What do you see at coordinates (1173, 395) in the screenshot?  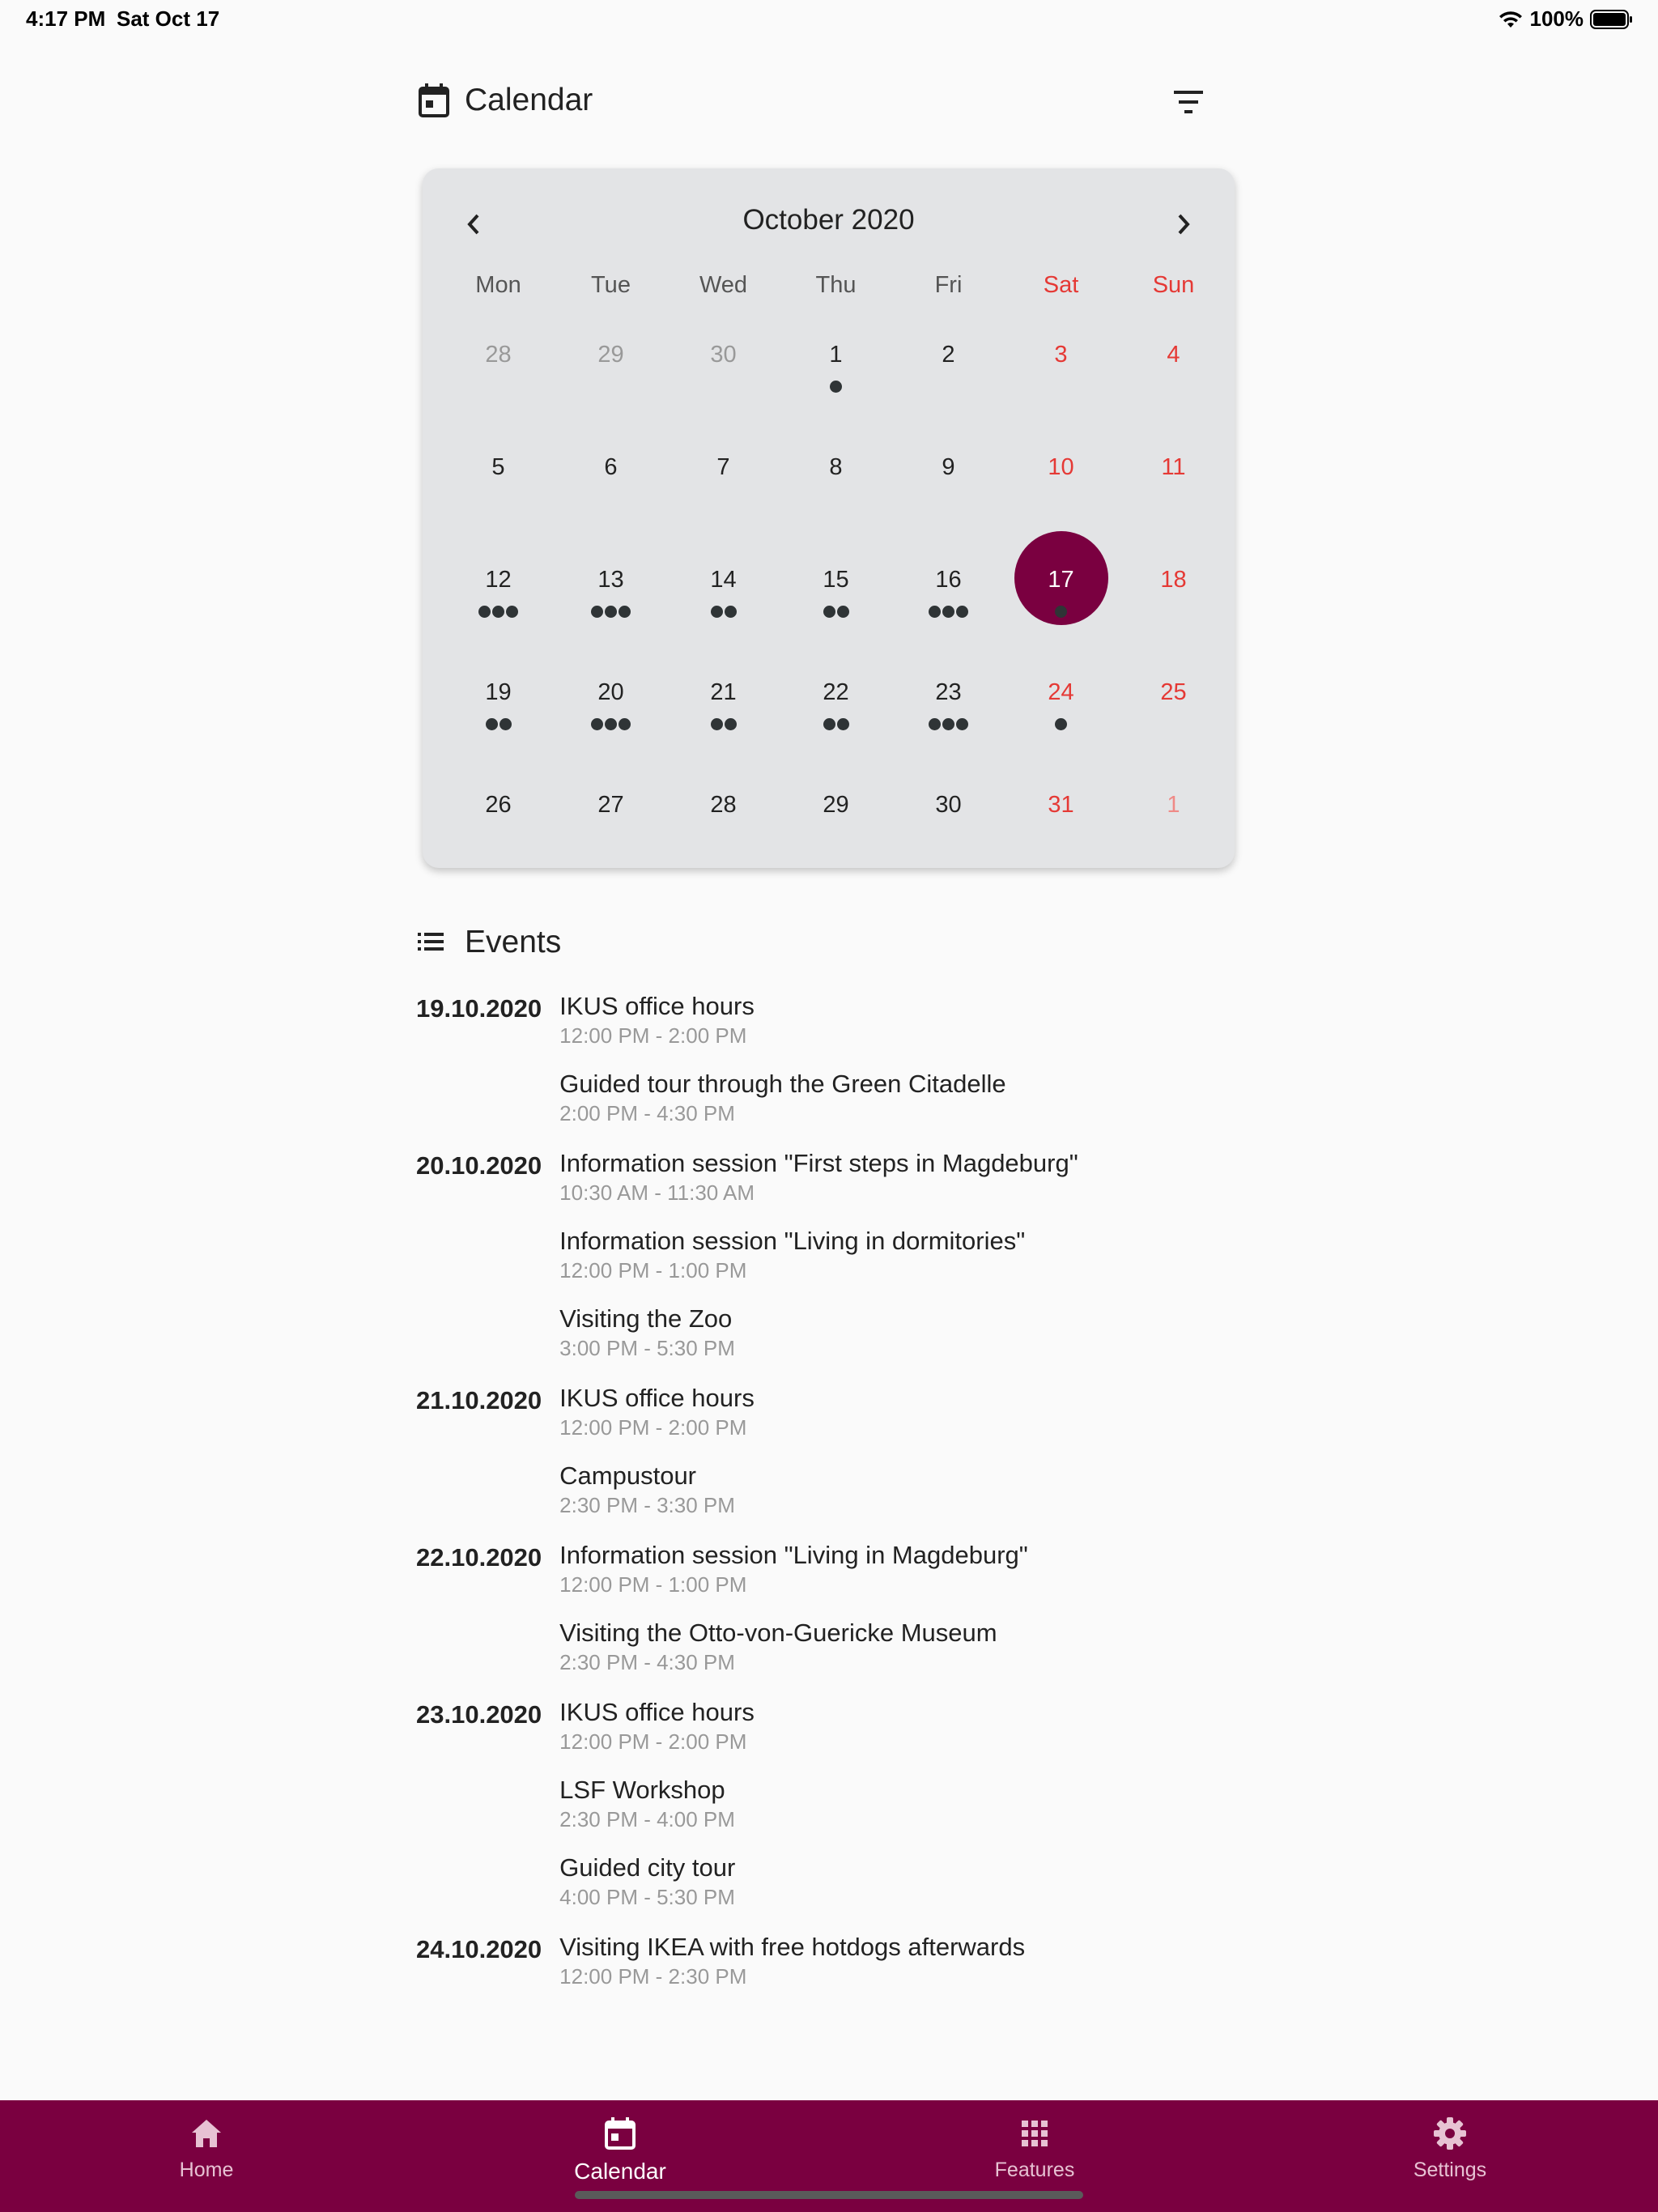 I see `calendar-day: 4` at bounding box center [1173, 395].